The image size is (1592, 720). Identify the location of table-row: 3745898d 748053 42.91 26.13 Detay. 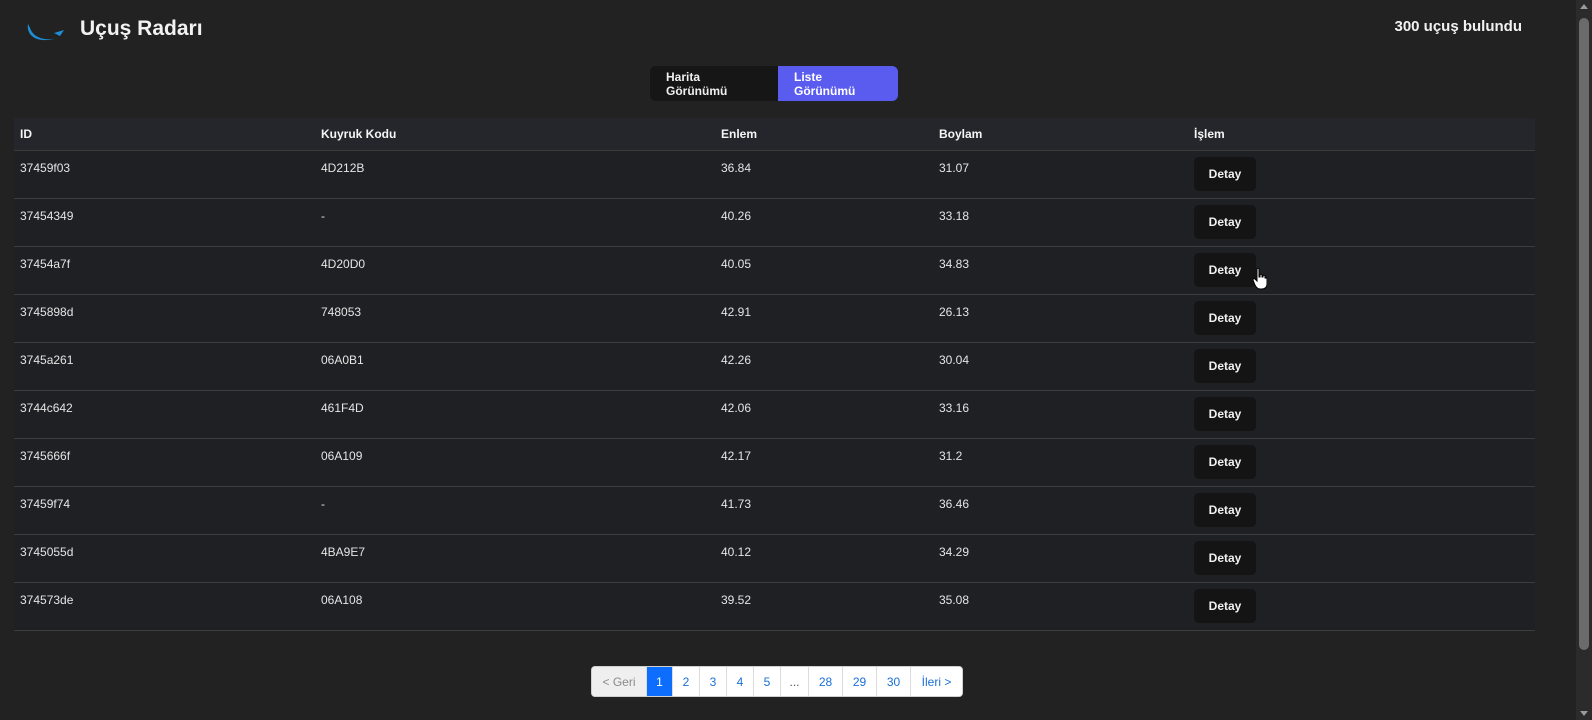
(774, 319).